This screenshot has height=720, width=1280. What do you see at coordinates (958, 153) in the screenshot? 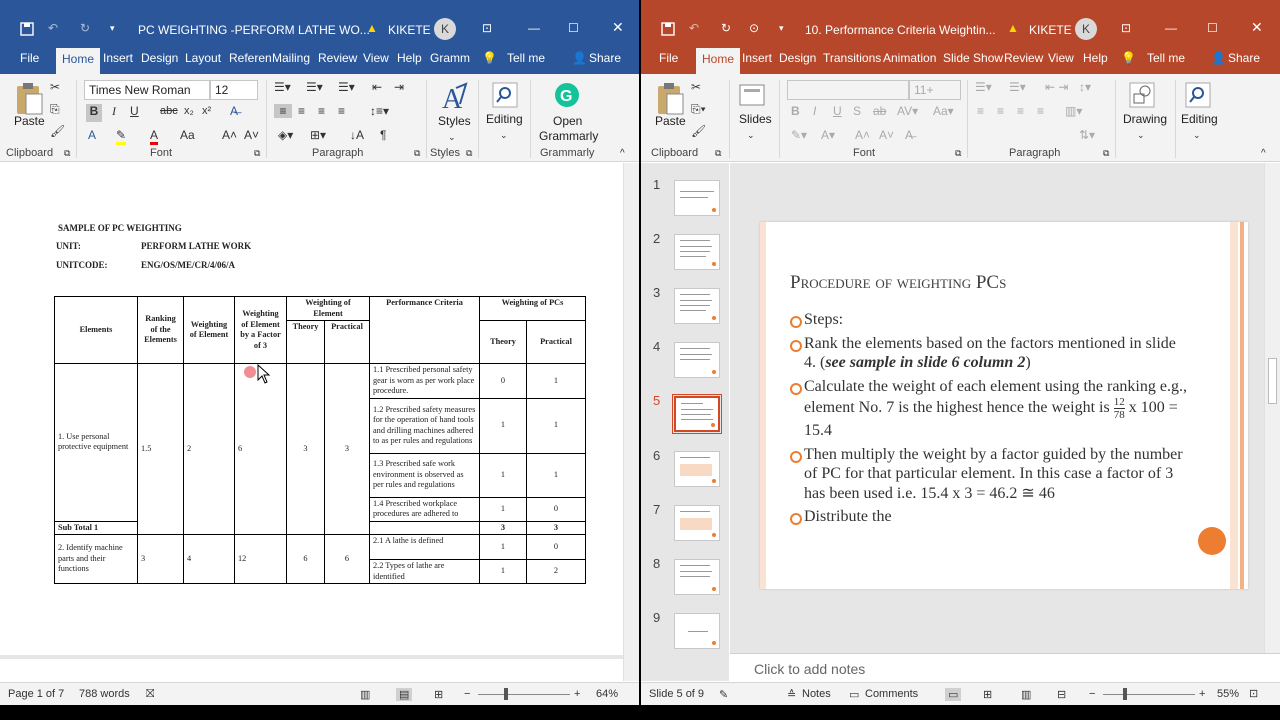
I see `font-dialog-launcher-icon: ⧉` at bounding box center [958, 153].